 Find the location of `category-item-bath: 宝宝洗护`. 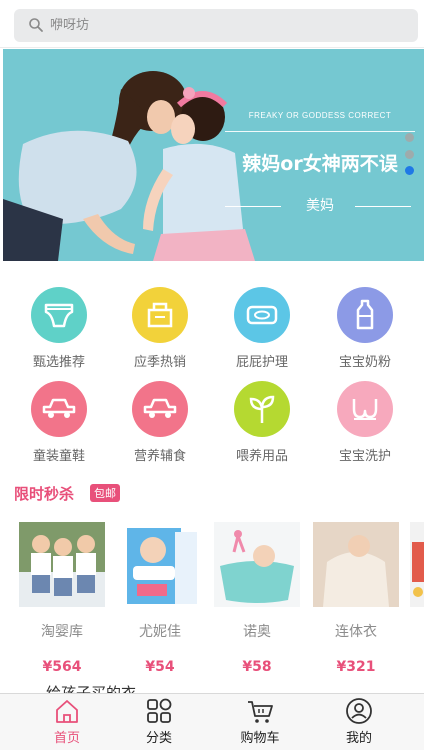

category-item-bath: 宝宝洗护 is located at coordinates (365, 422).